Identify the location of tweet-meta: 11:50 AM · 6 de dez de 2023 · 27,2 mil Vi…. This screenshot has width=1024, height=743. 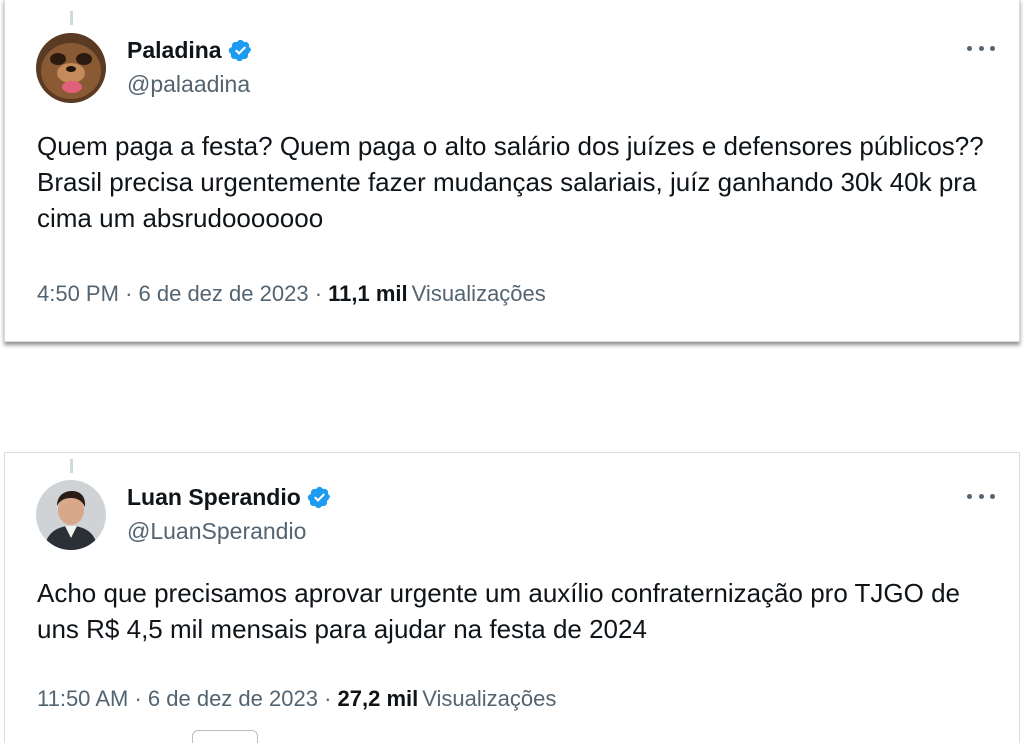
(296, 699).